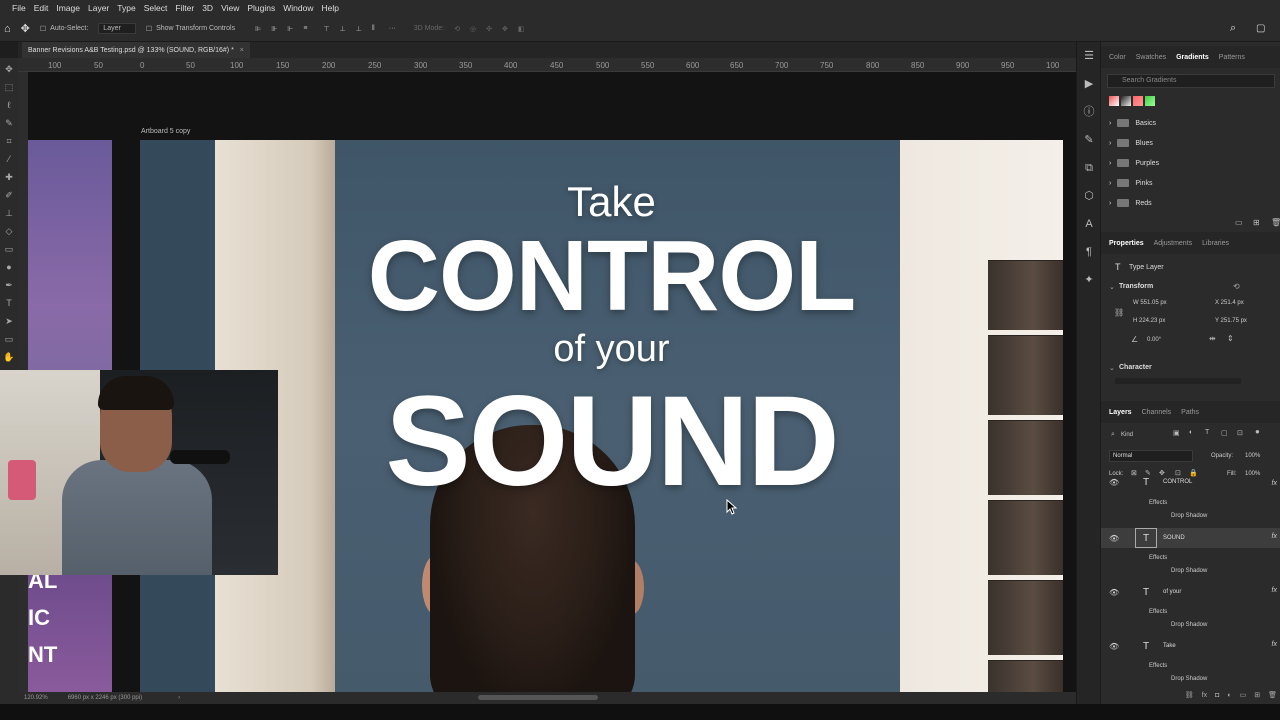  What do you see at coordinates (1176, 433) in the screenshot?
I see `filter-pixel-icon: ▣` at bounding box center [1176, 433].